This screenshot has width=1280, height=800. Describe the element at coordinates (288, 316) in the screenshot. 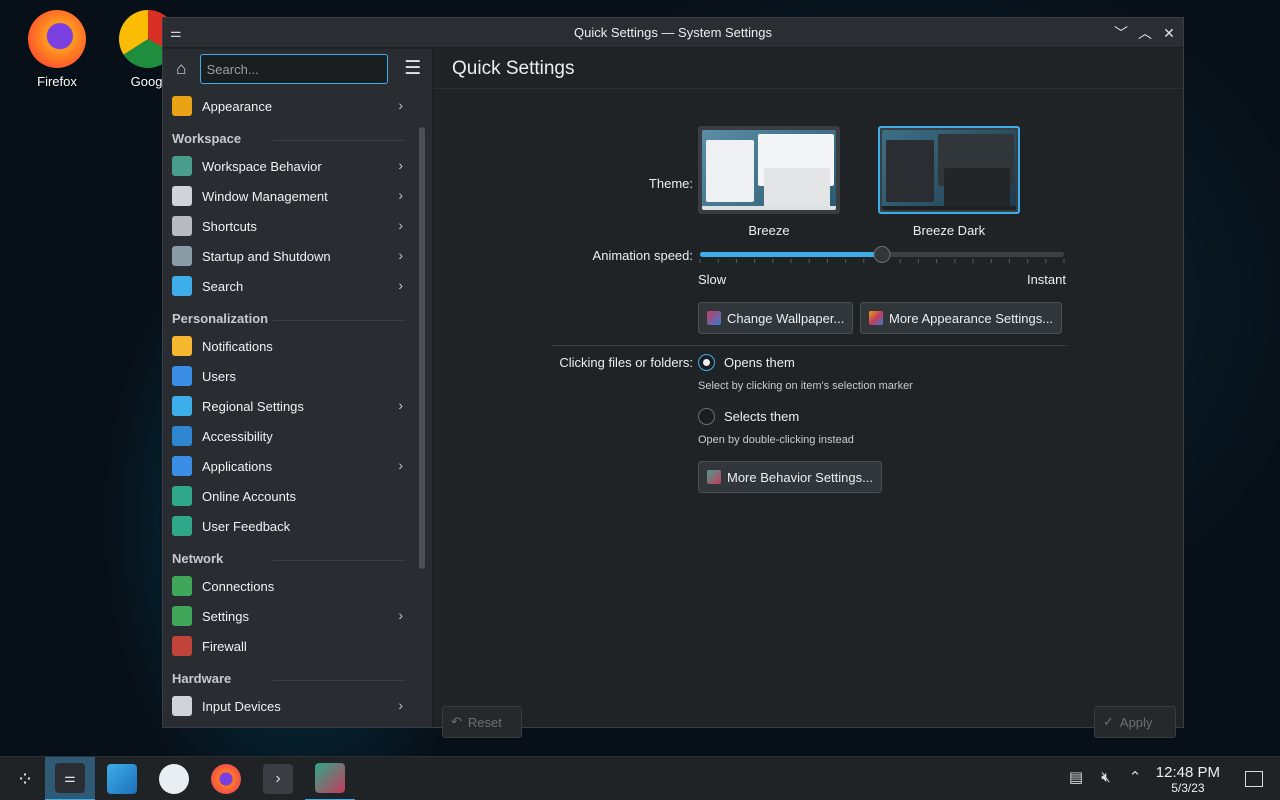

I see `section-header: Personalization` at that location.